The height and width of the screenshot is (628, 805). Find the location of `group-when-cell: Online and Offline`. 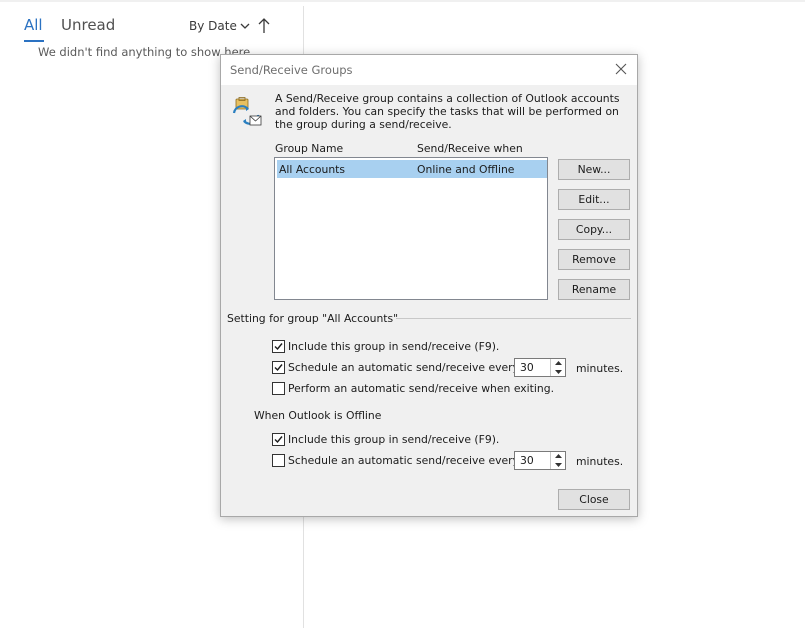

group-when-cell: Online and Offline is located at coordinates (466, 169).